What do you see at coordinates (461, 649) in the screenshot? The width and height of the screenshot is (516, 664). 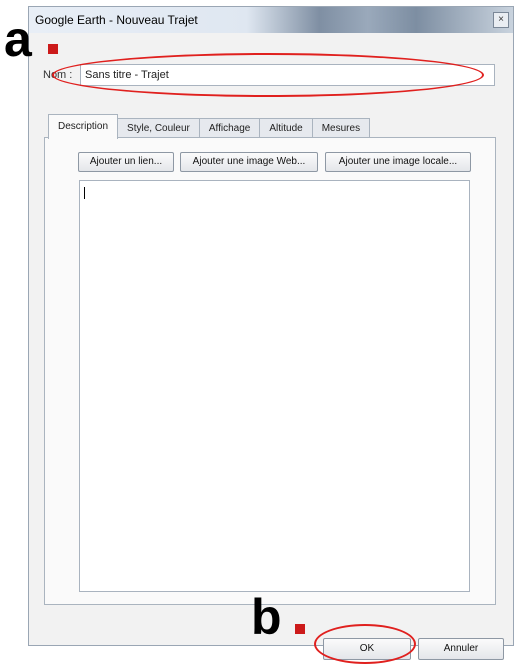 I see `cancel-button: Annuler` at bounding box center [461, 649].